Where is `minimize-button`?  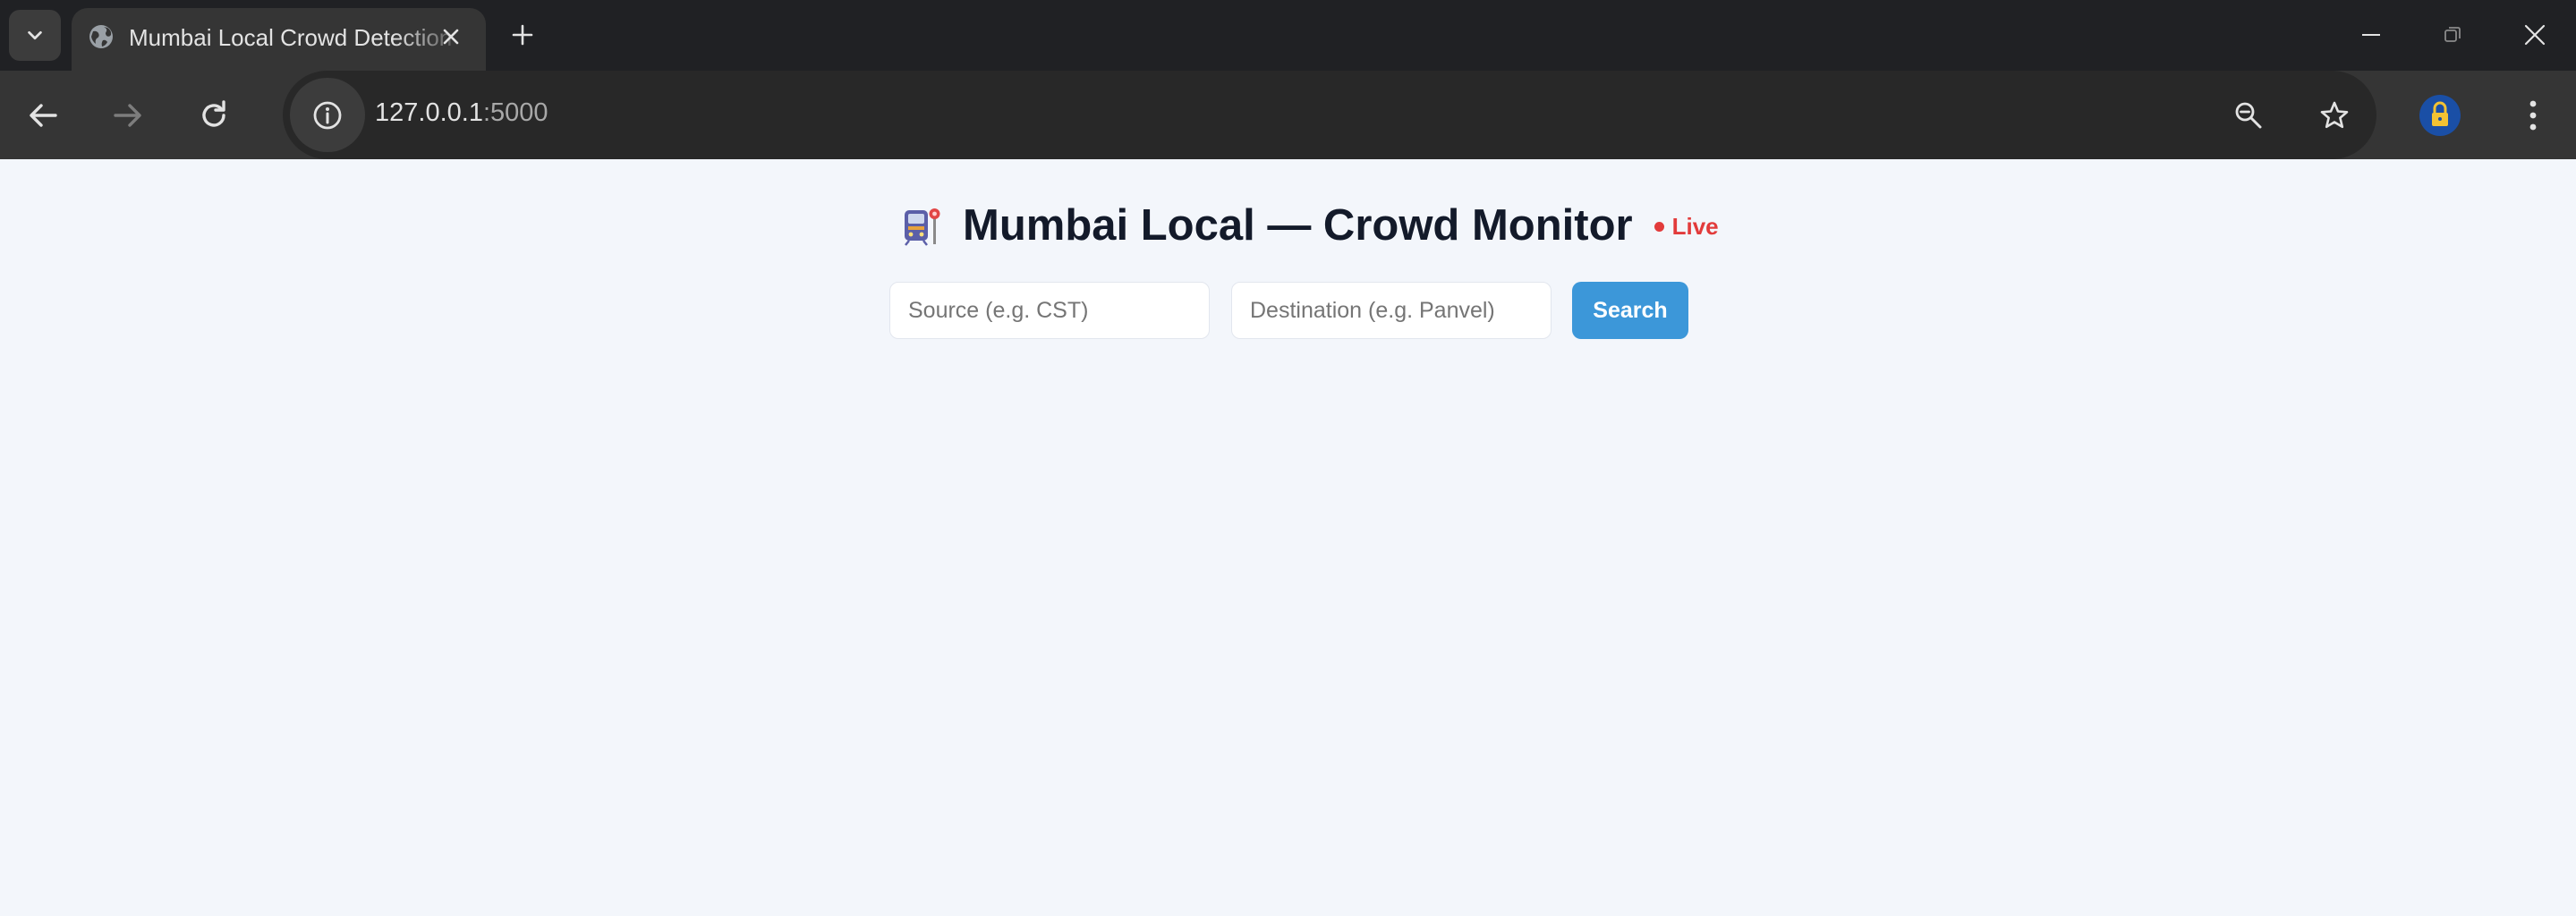
minimize-button is located at coordinates (2371, 35).